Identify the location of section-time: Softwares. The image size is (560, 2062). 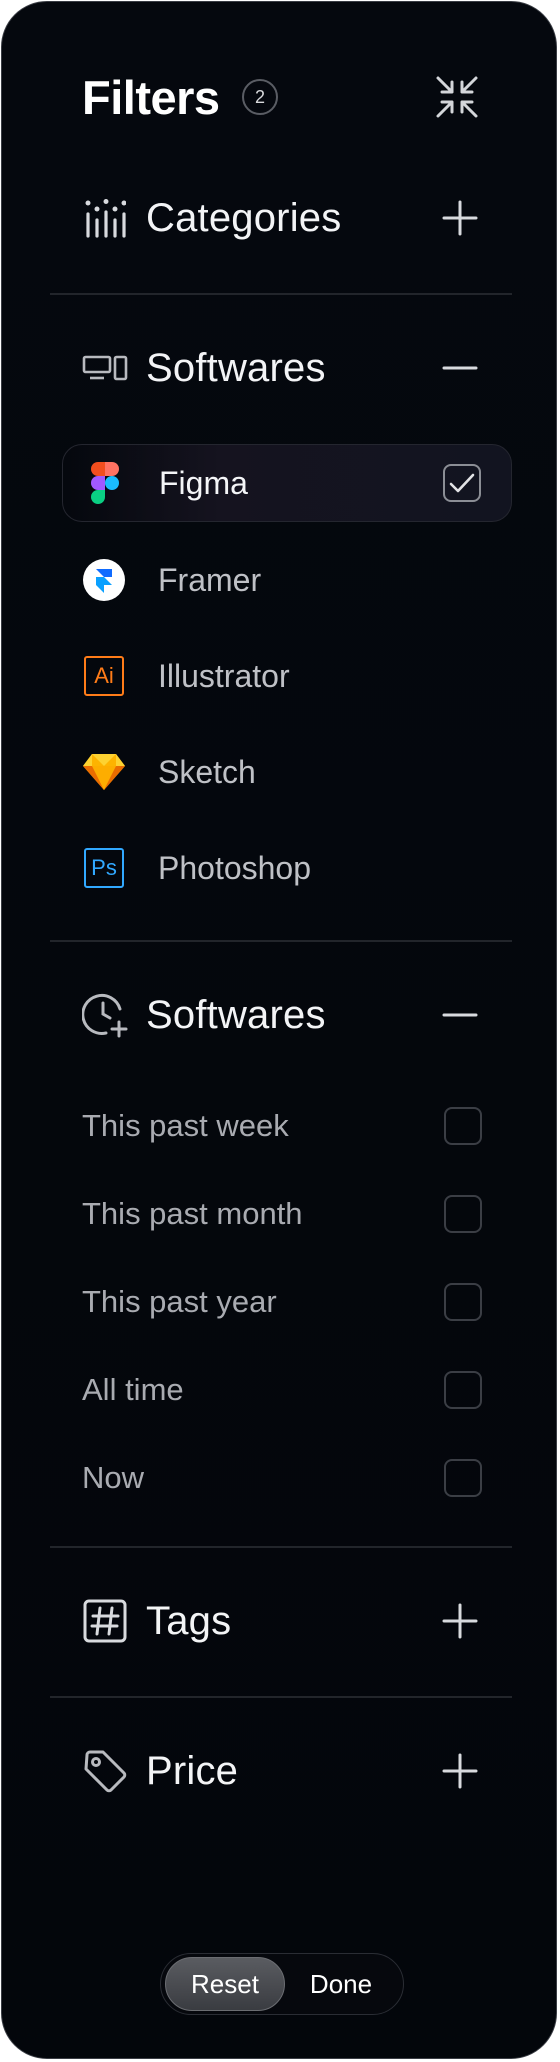
(282, 1015).